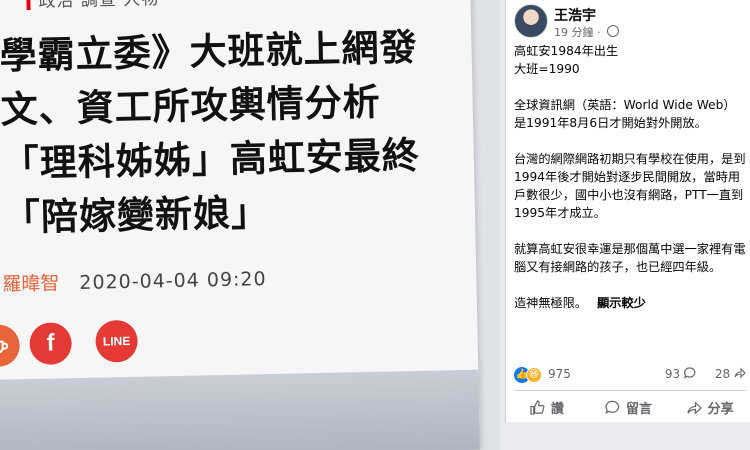 This screenshot has width=750, height=450. Describe the element at coordinates (740, 373) in the screenshot. I see `share-arrow-icon` at that location.